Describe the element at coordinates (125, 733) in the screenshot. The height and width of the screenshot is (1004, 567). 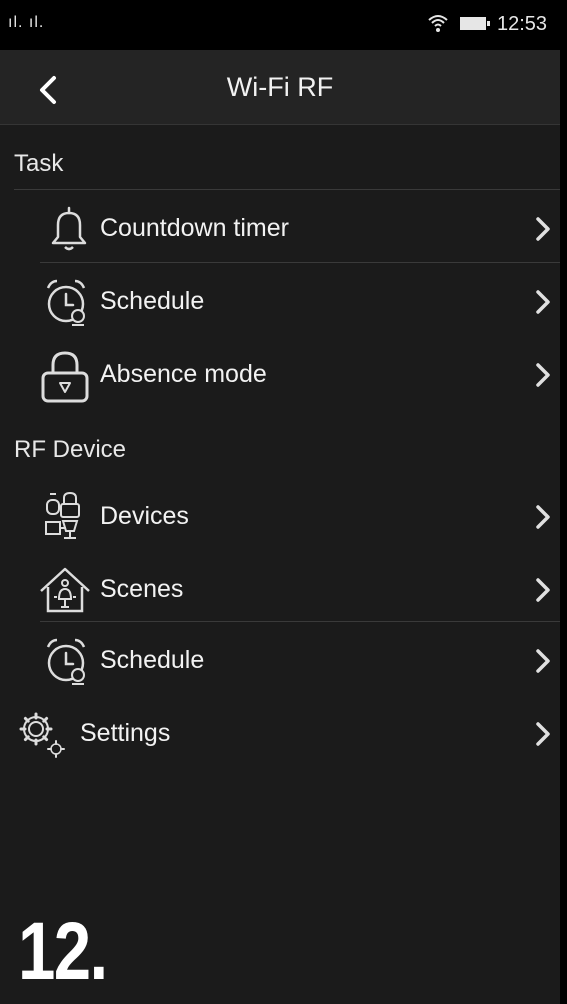
I see `list-item-label: Settings` at that location.